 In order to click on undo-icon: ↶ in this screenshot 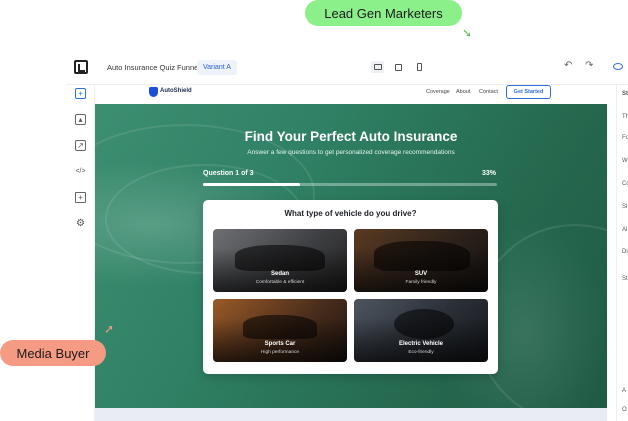, I will do `click(568, 65)`.